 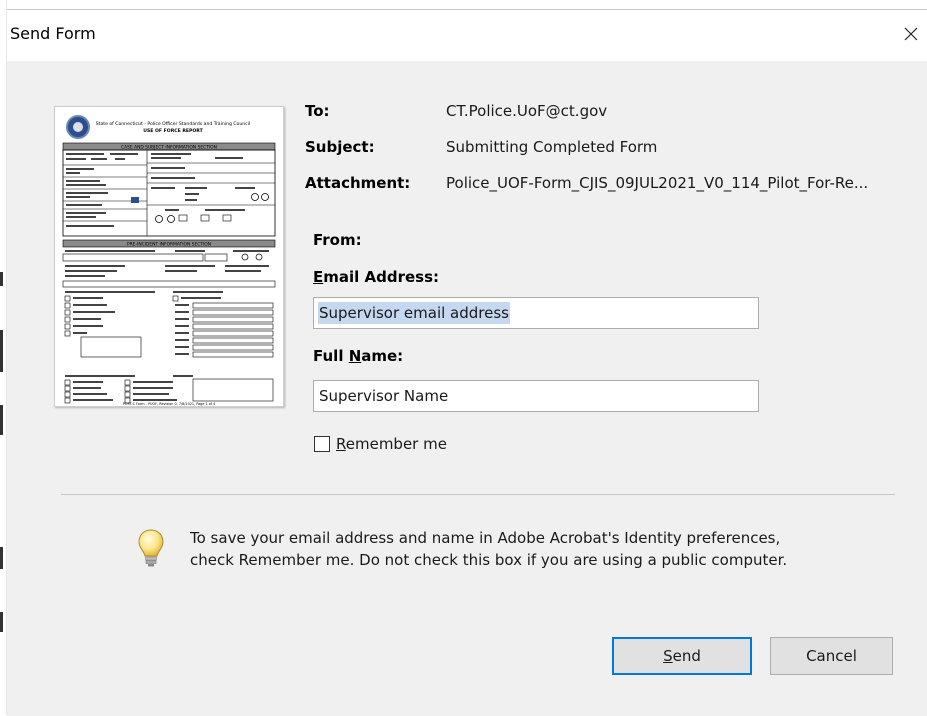 I want to click on close-icon, so click(x=911, y=34).